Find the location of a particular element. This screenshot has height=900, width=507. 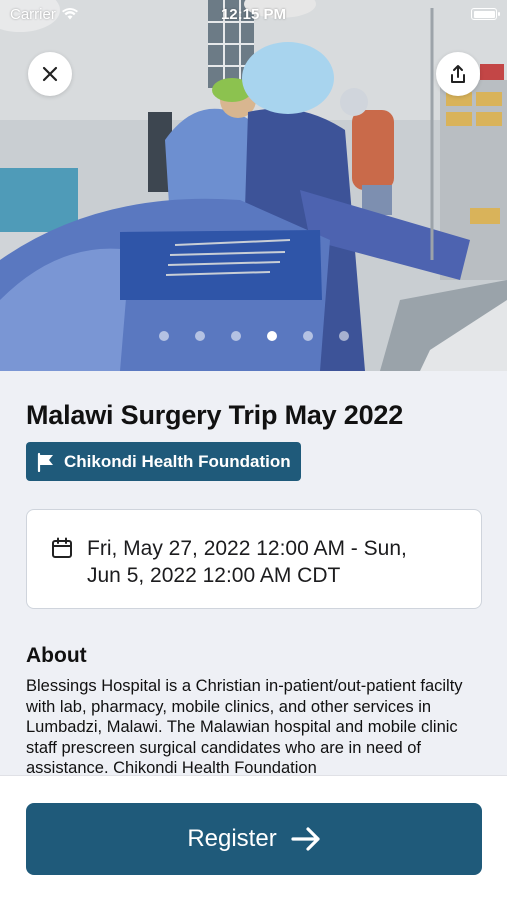

carousel-dot-active is located at coordinates (271, 336).